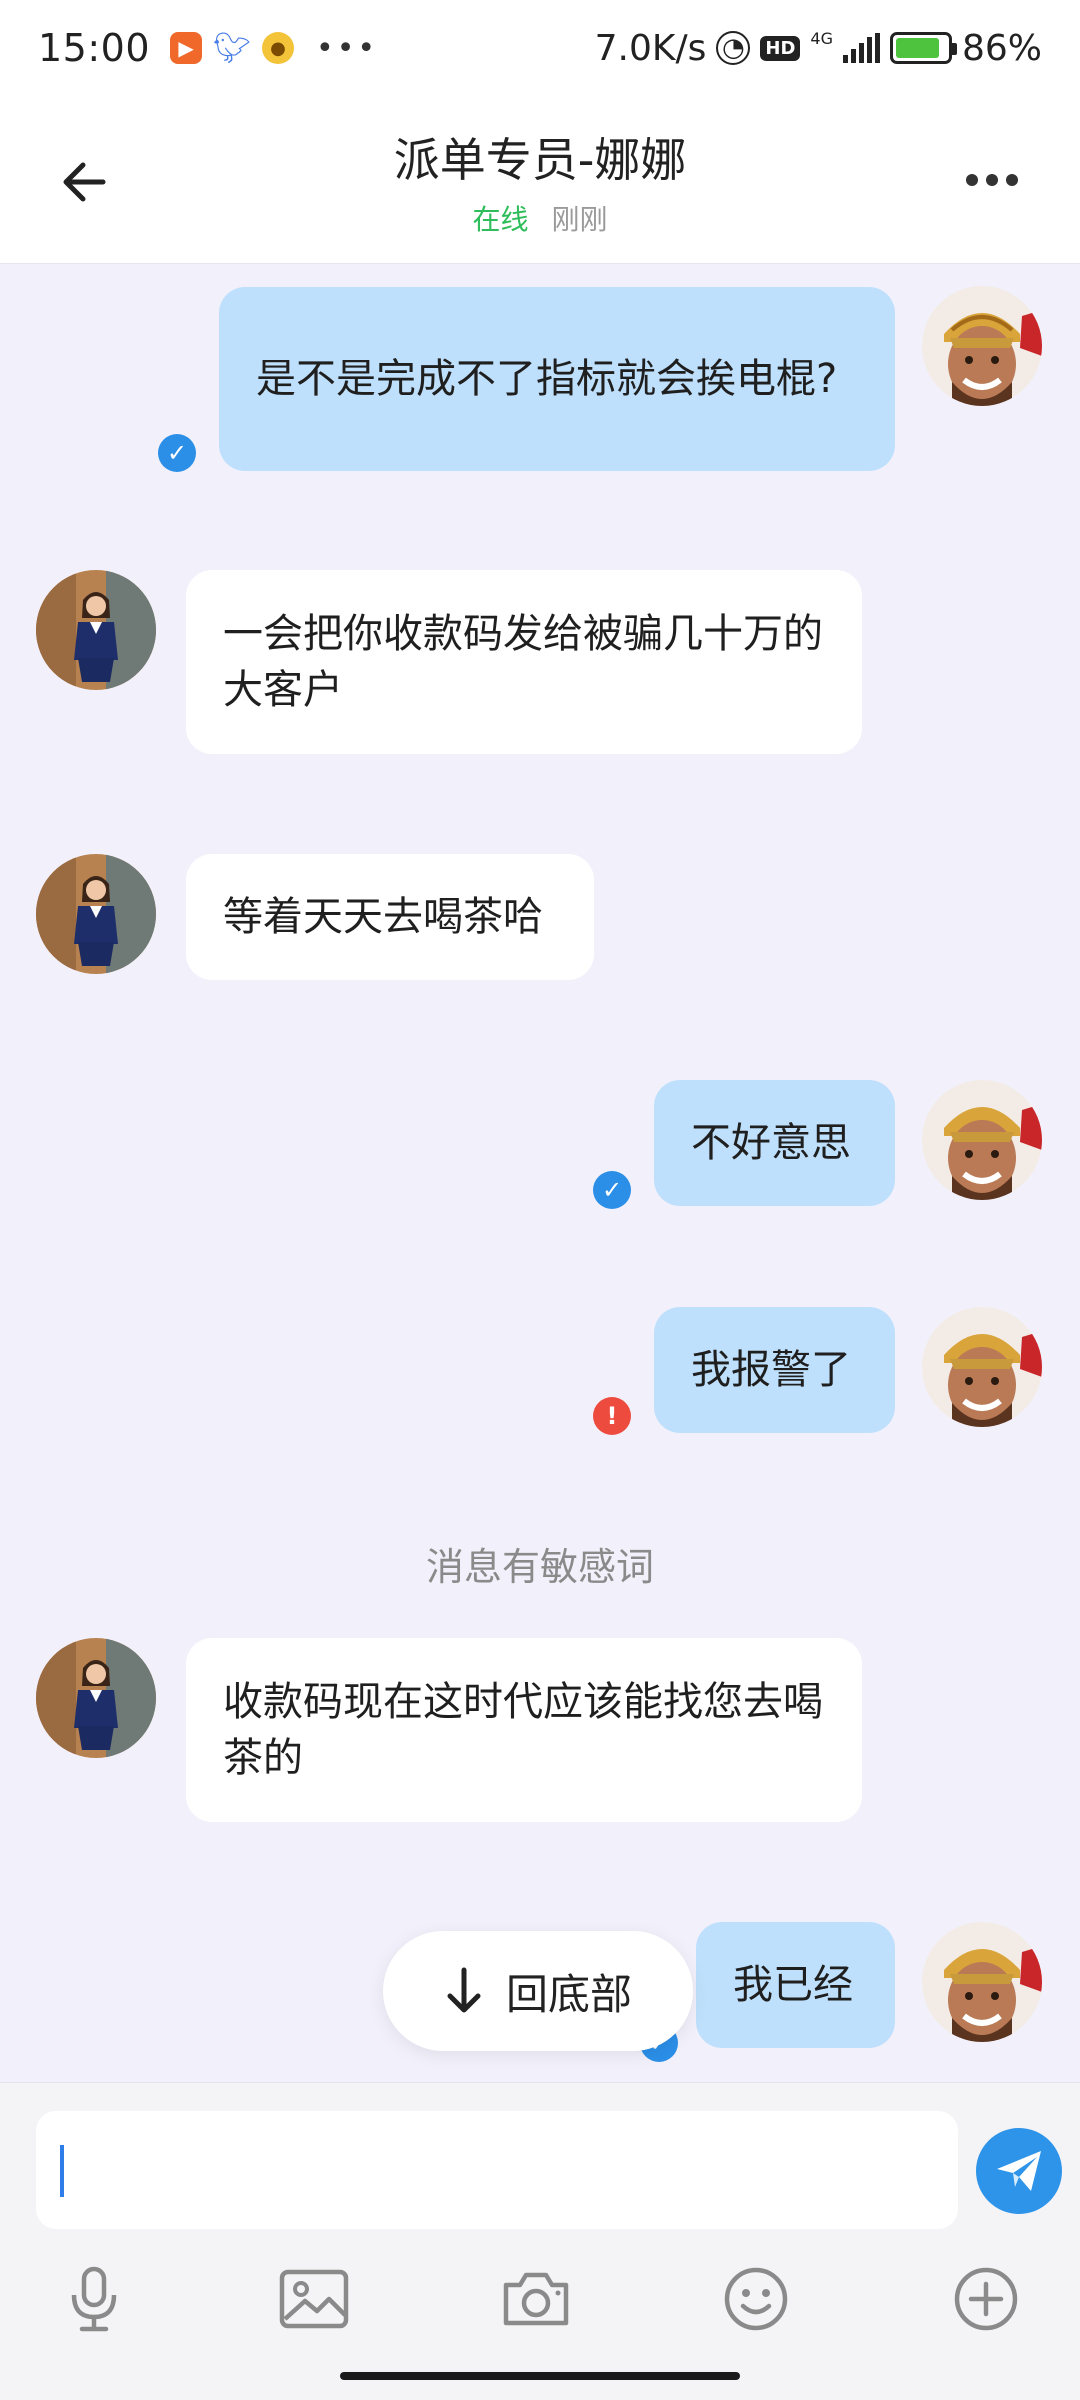 The width and height of the screenshot is (1080, 2400). Describe the element at coordinates (972, 180) in the screenshot. I see `dot-icon` at that location.